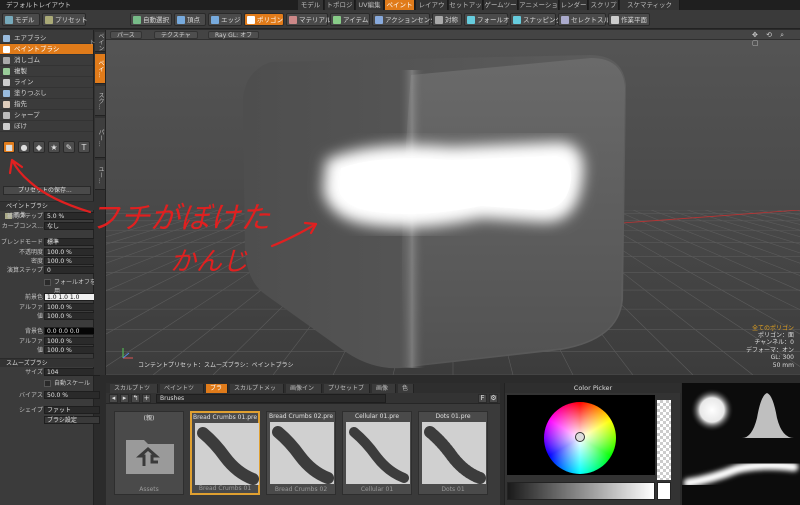  What do you see at coordinates (84, 147) in the screenshot?
I see `brush-shape-button-5: T` at bounding box center [84, 147].